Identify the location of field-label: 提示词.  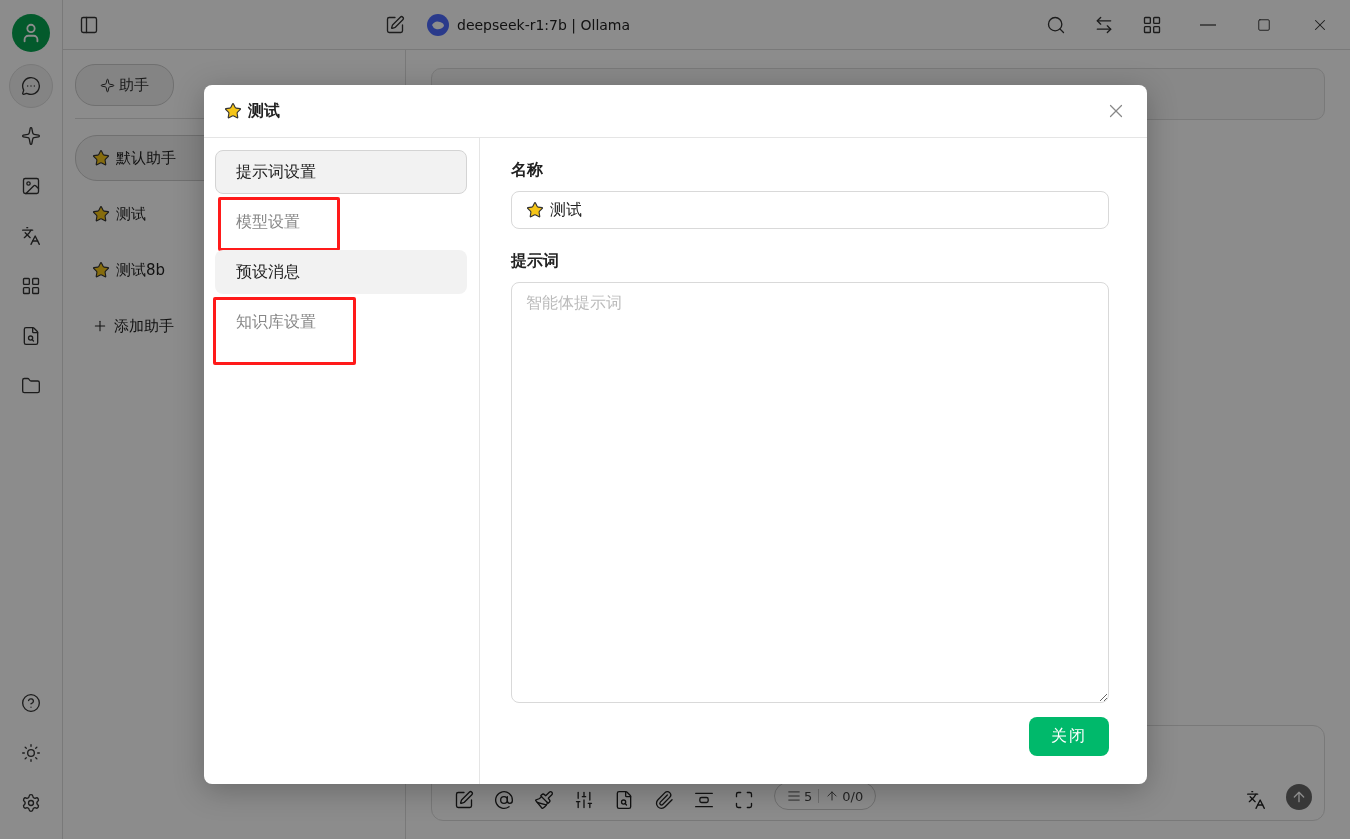
(535, 261).